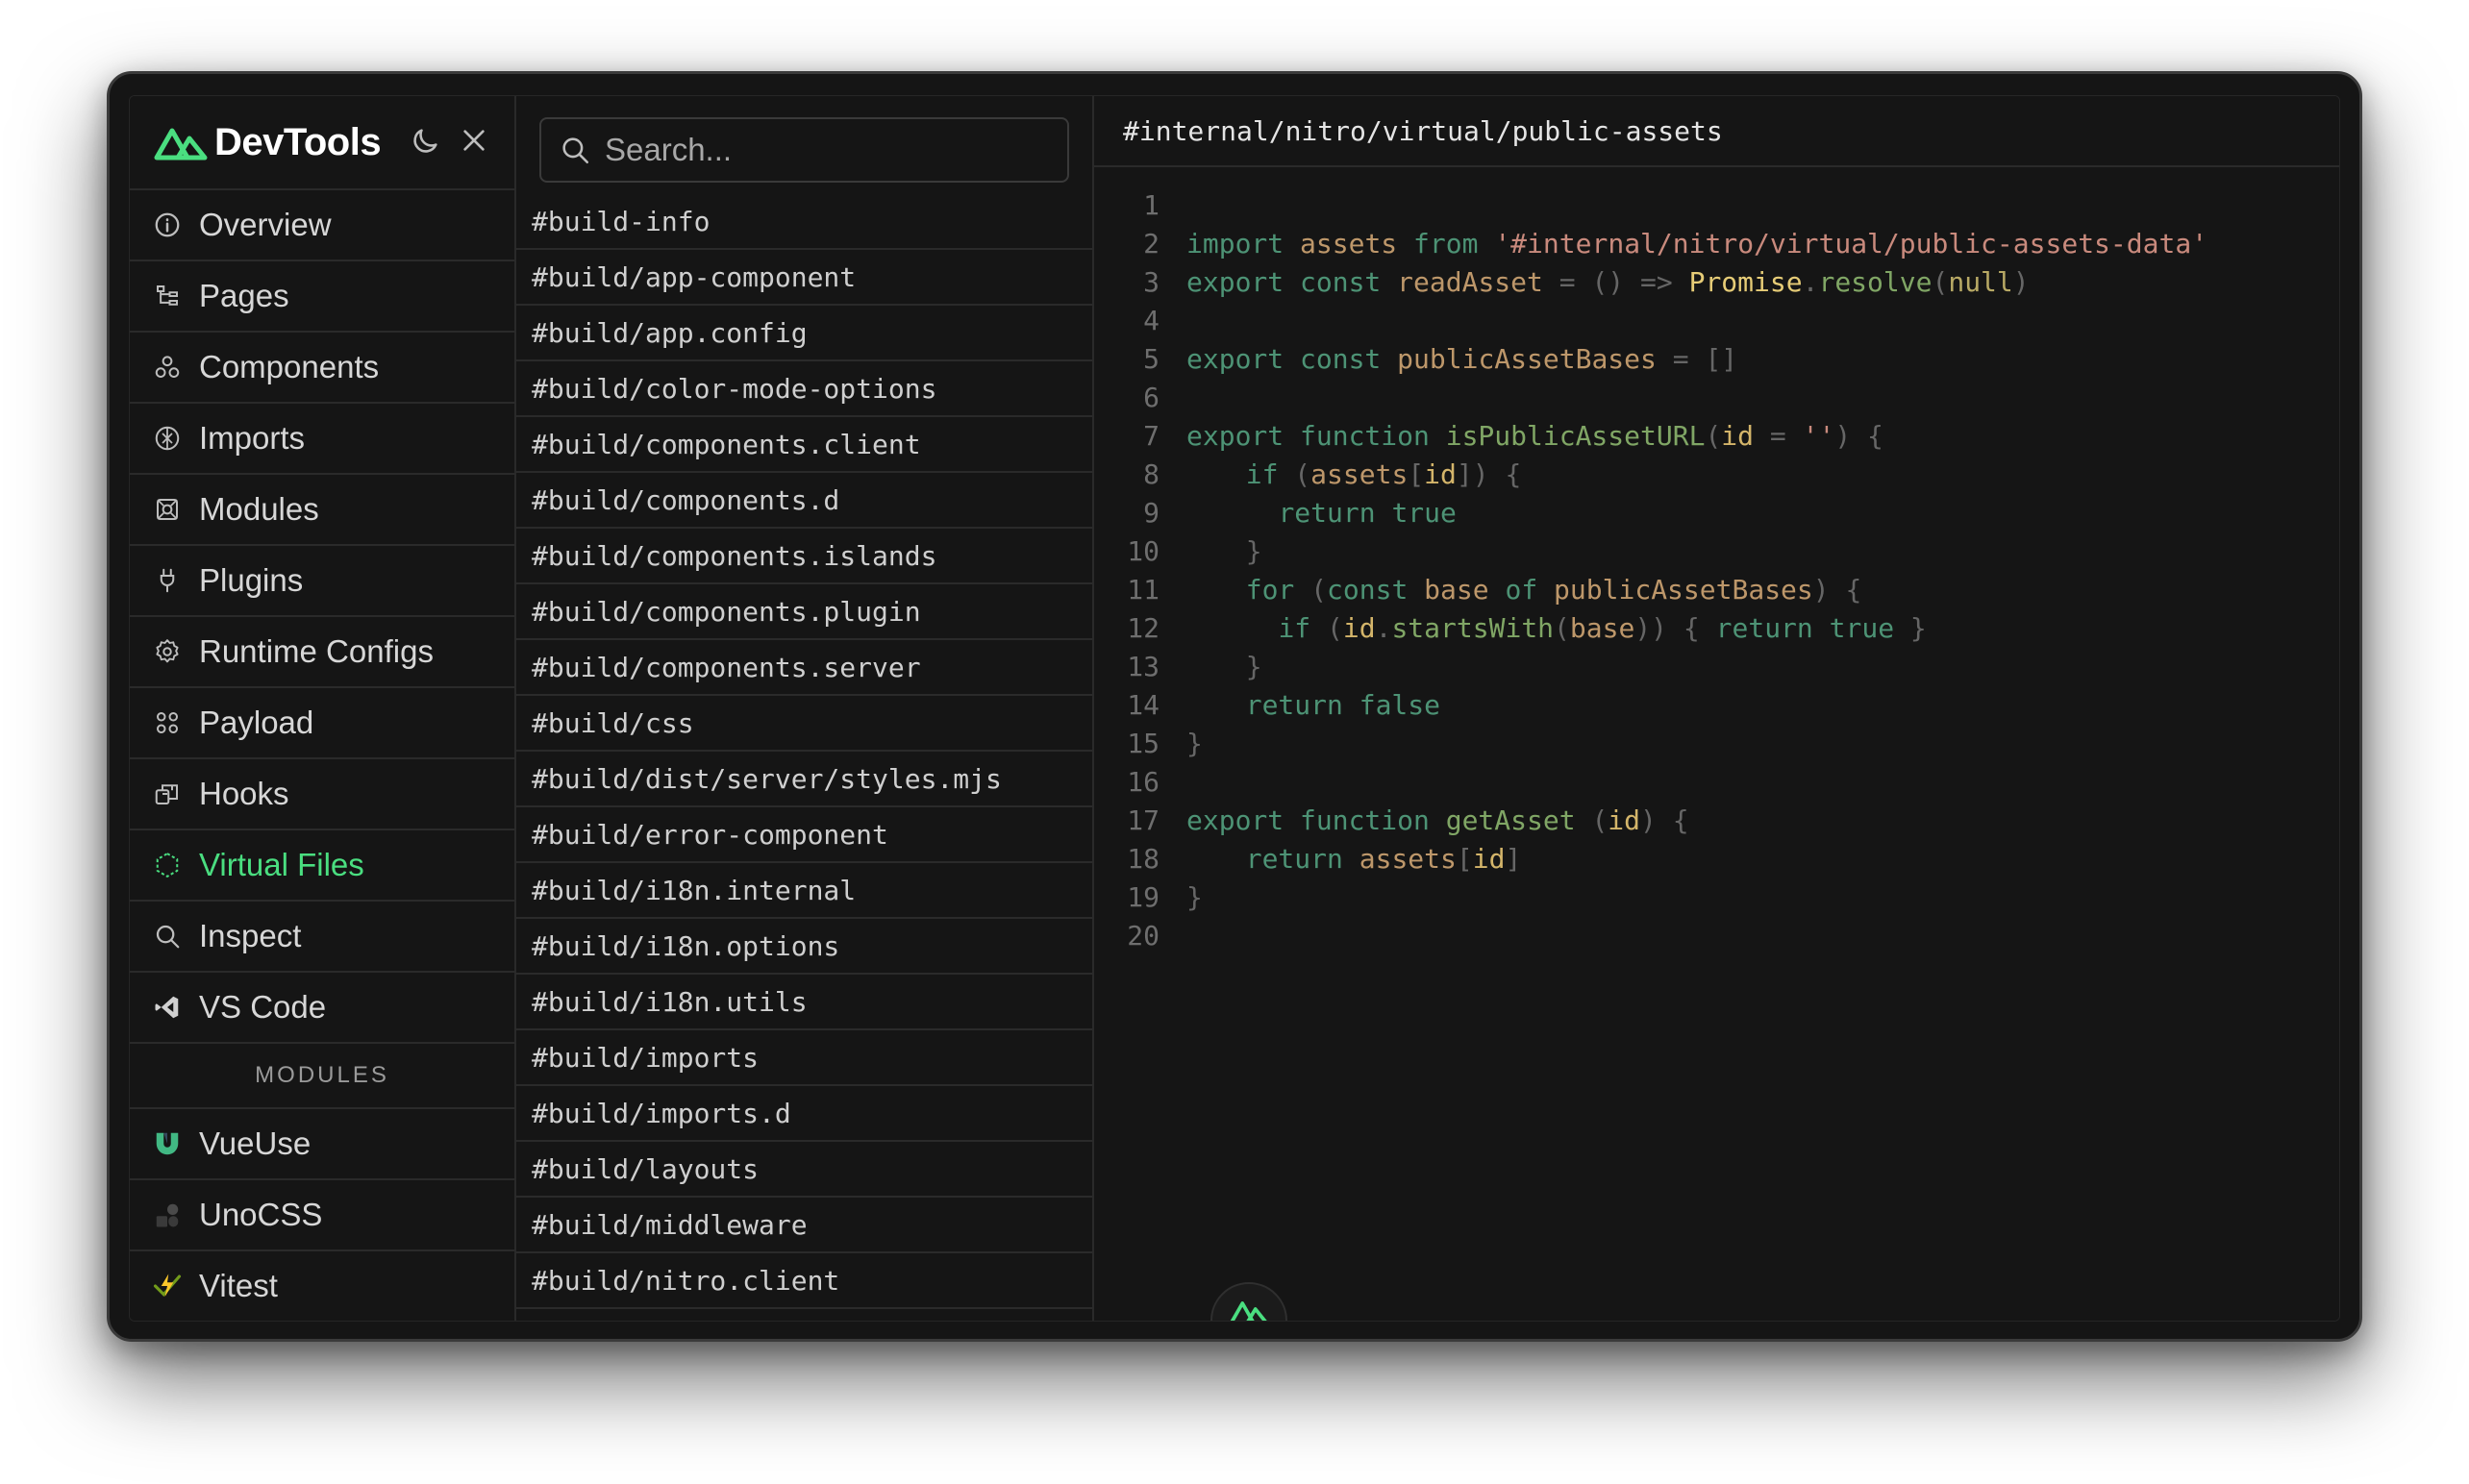 The image size is (2469, 1484). Describe the element at coordinates (1151, 359) in the screenshot. I see `line-number: 5` at that location.